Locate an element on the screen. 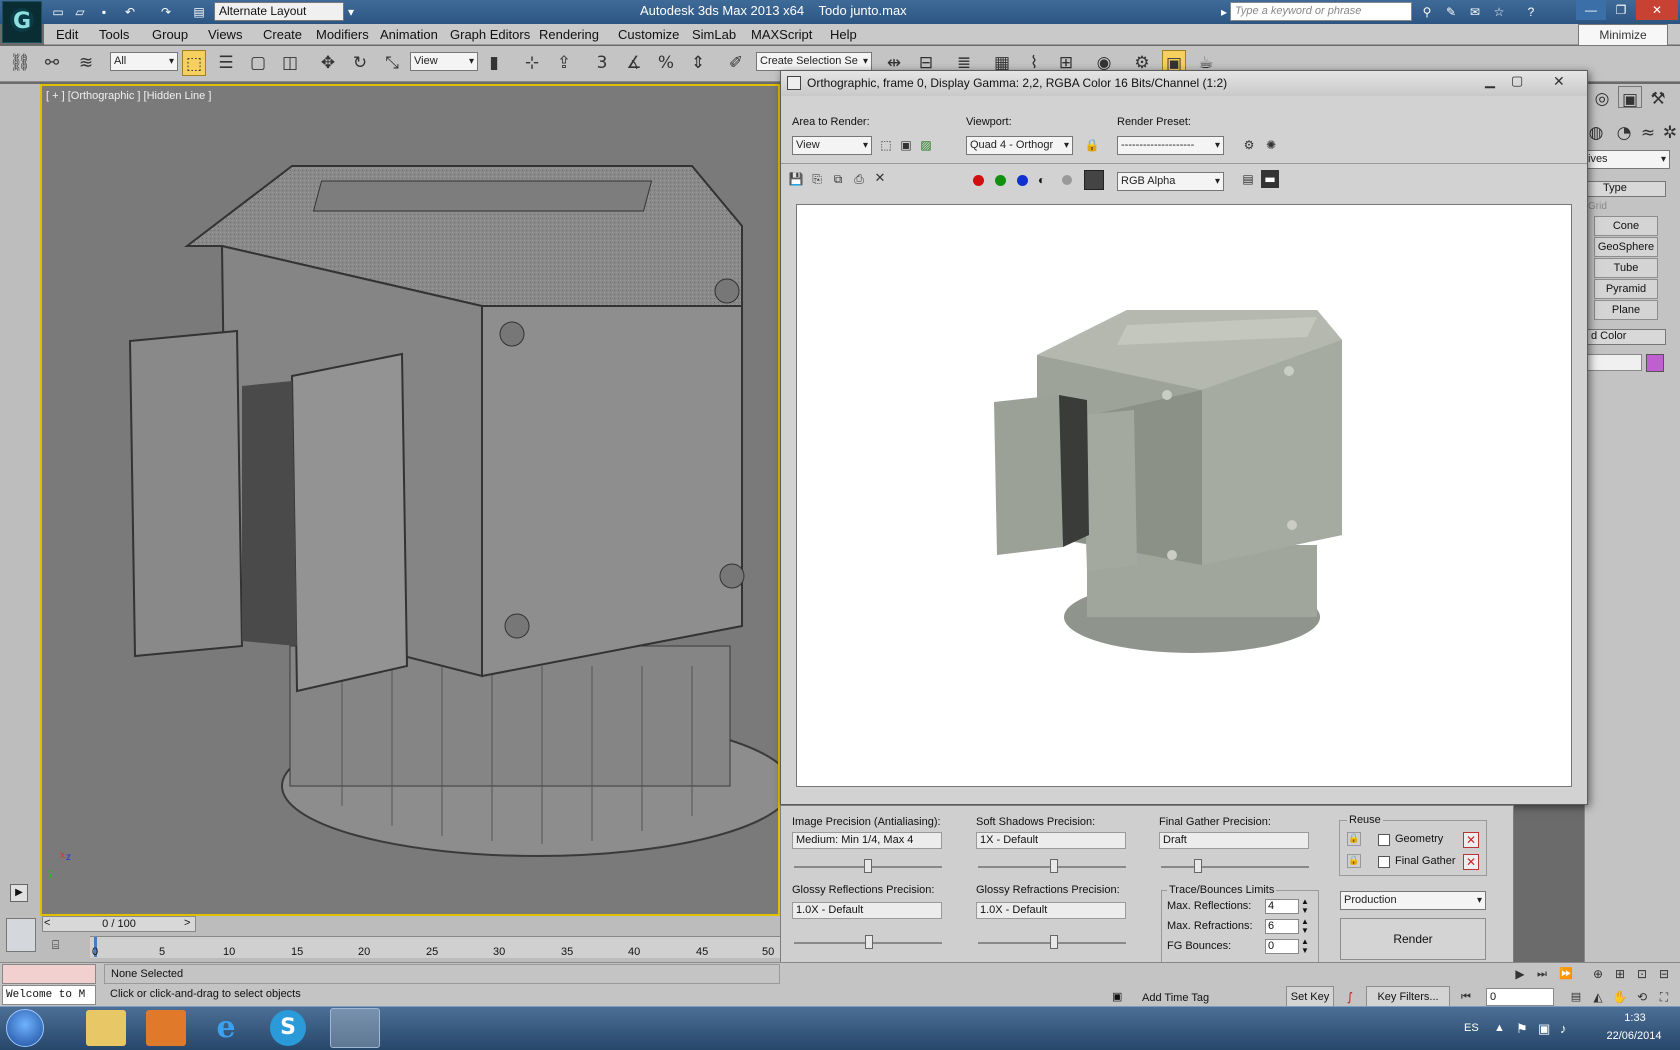 This screenshot has width=1680, height=1050. rectangular-selection-icon: ▢ is located at coordinates (258, 63).